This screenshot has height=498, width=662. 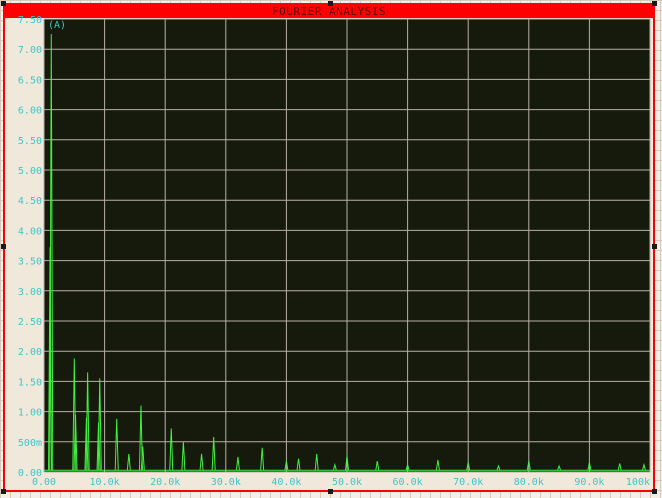 I want to click on x-tick-label: 20.0k, so click(x=165, y=482).